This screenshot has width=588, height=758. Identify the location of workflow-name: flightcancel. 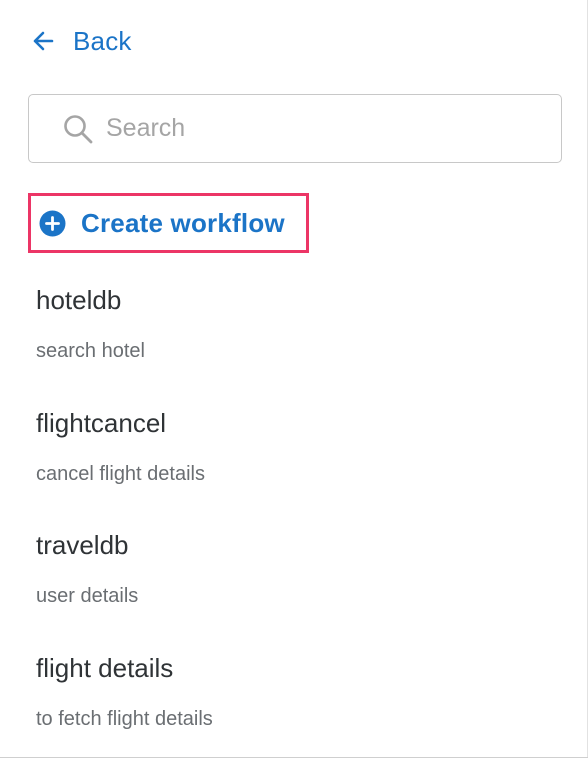
(101, 423).